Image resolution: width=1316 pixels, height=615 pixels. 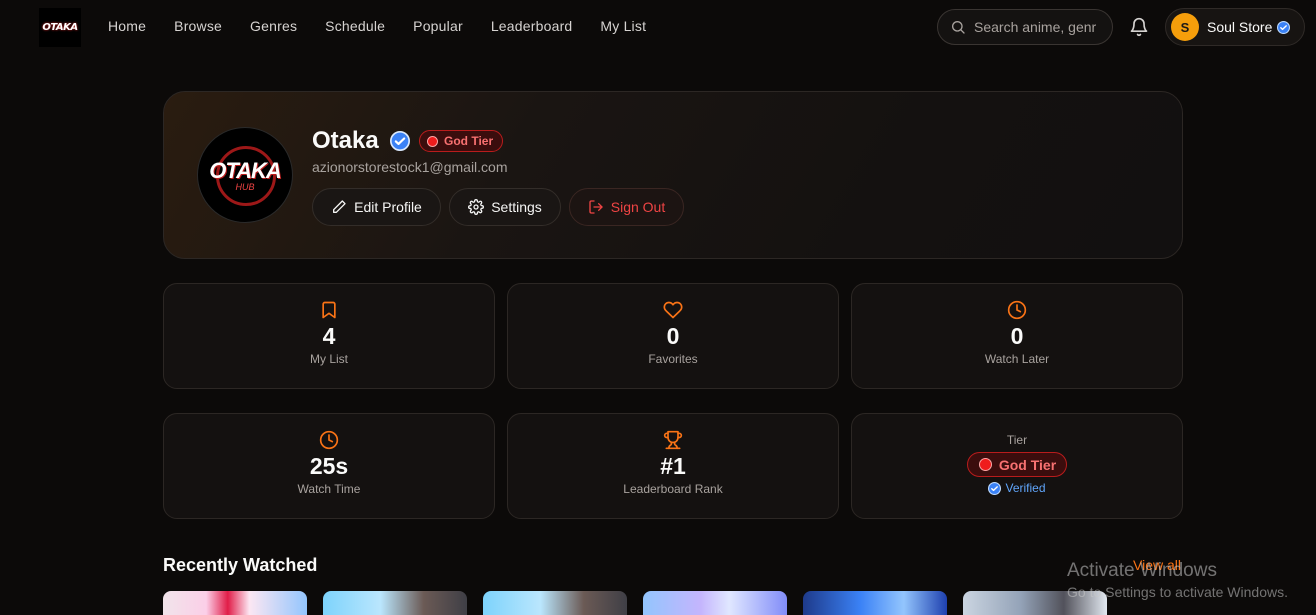 I want to click on stat-label: My List, so click(x=328, y=359).